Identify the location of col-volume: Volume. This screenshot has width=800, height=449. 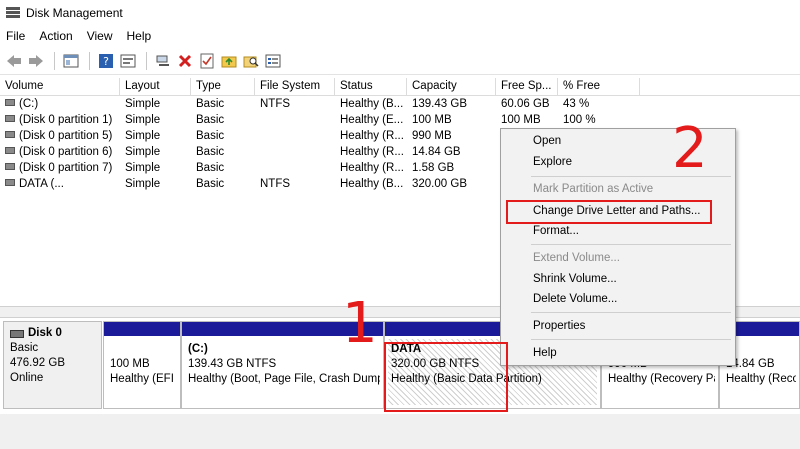
(60, 87).